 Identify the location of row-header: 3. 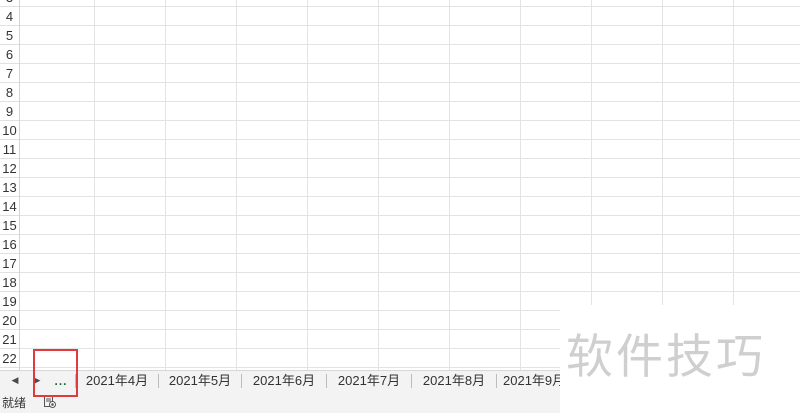
(9, 3).